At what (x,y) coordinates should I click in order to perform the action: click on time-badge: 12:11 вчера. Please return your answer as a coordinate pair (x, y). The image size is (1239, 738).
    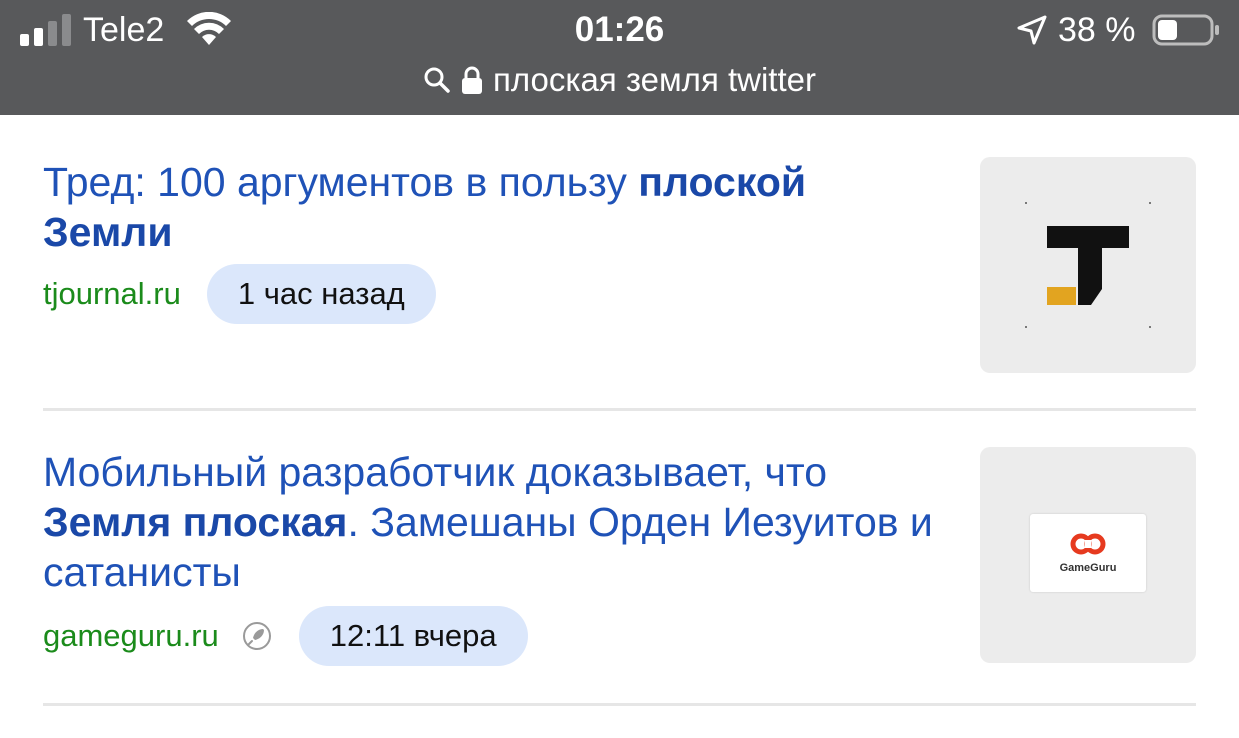
    Looking at the image, I should click on (413, 636).